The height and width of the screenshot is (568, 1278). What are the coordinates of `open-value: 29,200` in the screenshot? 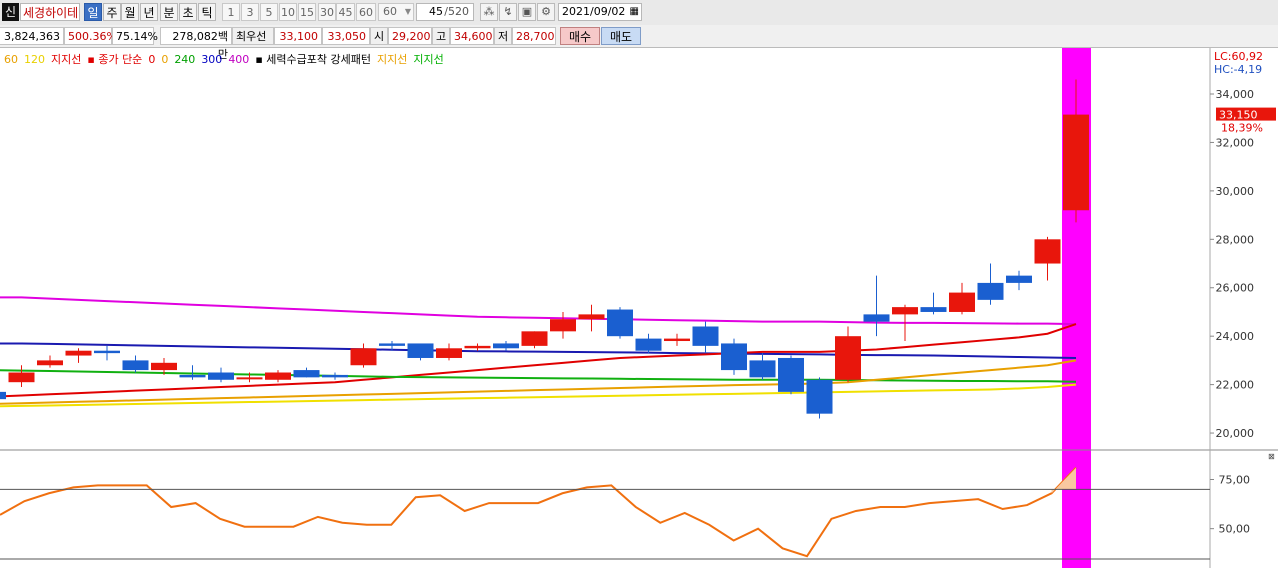 It's located at (410, 36).